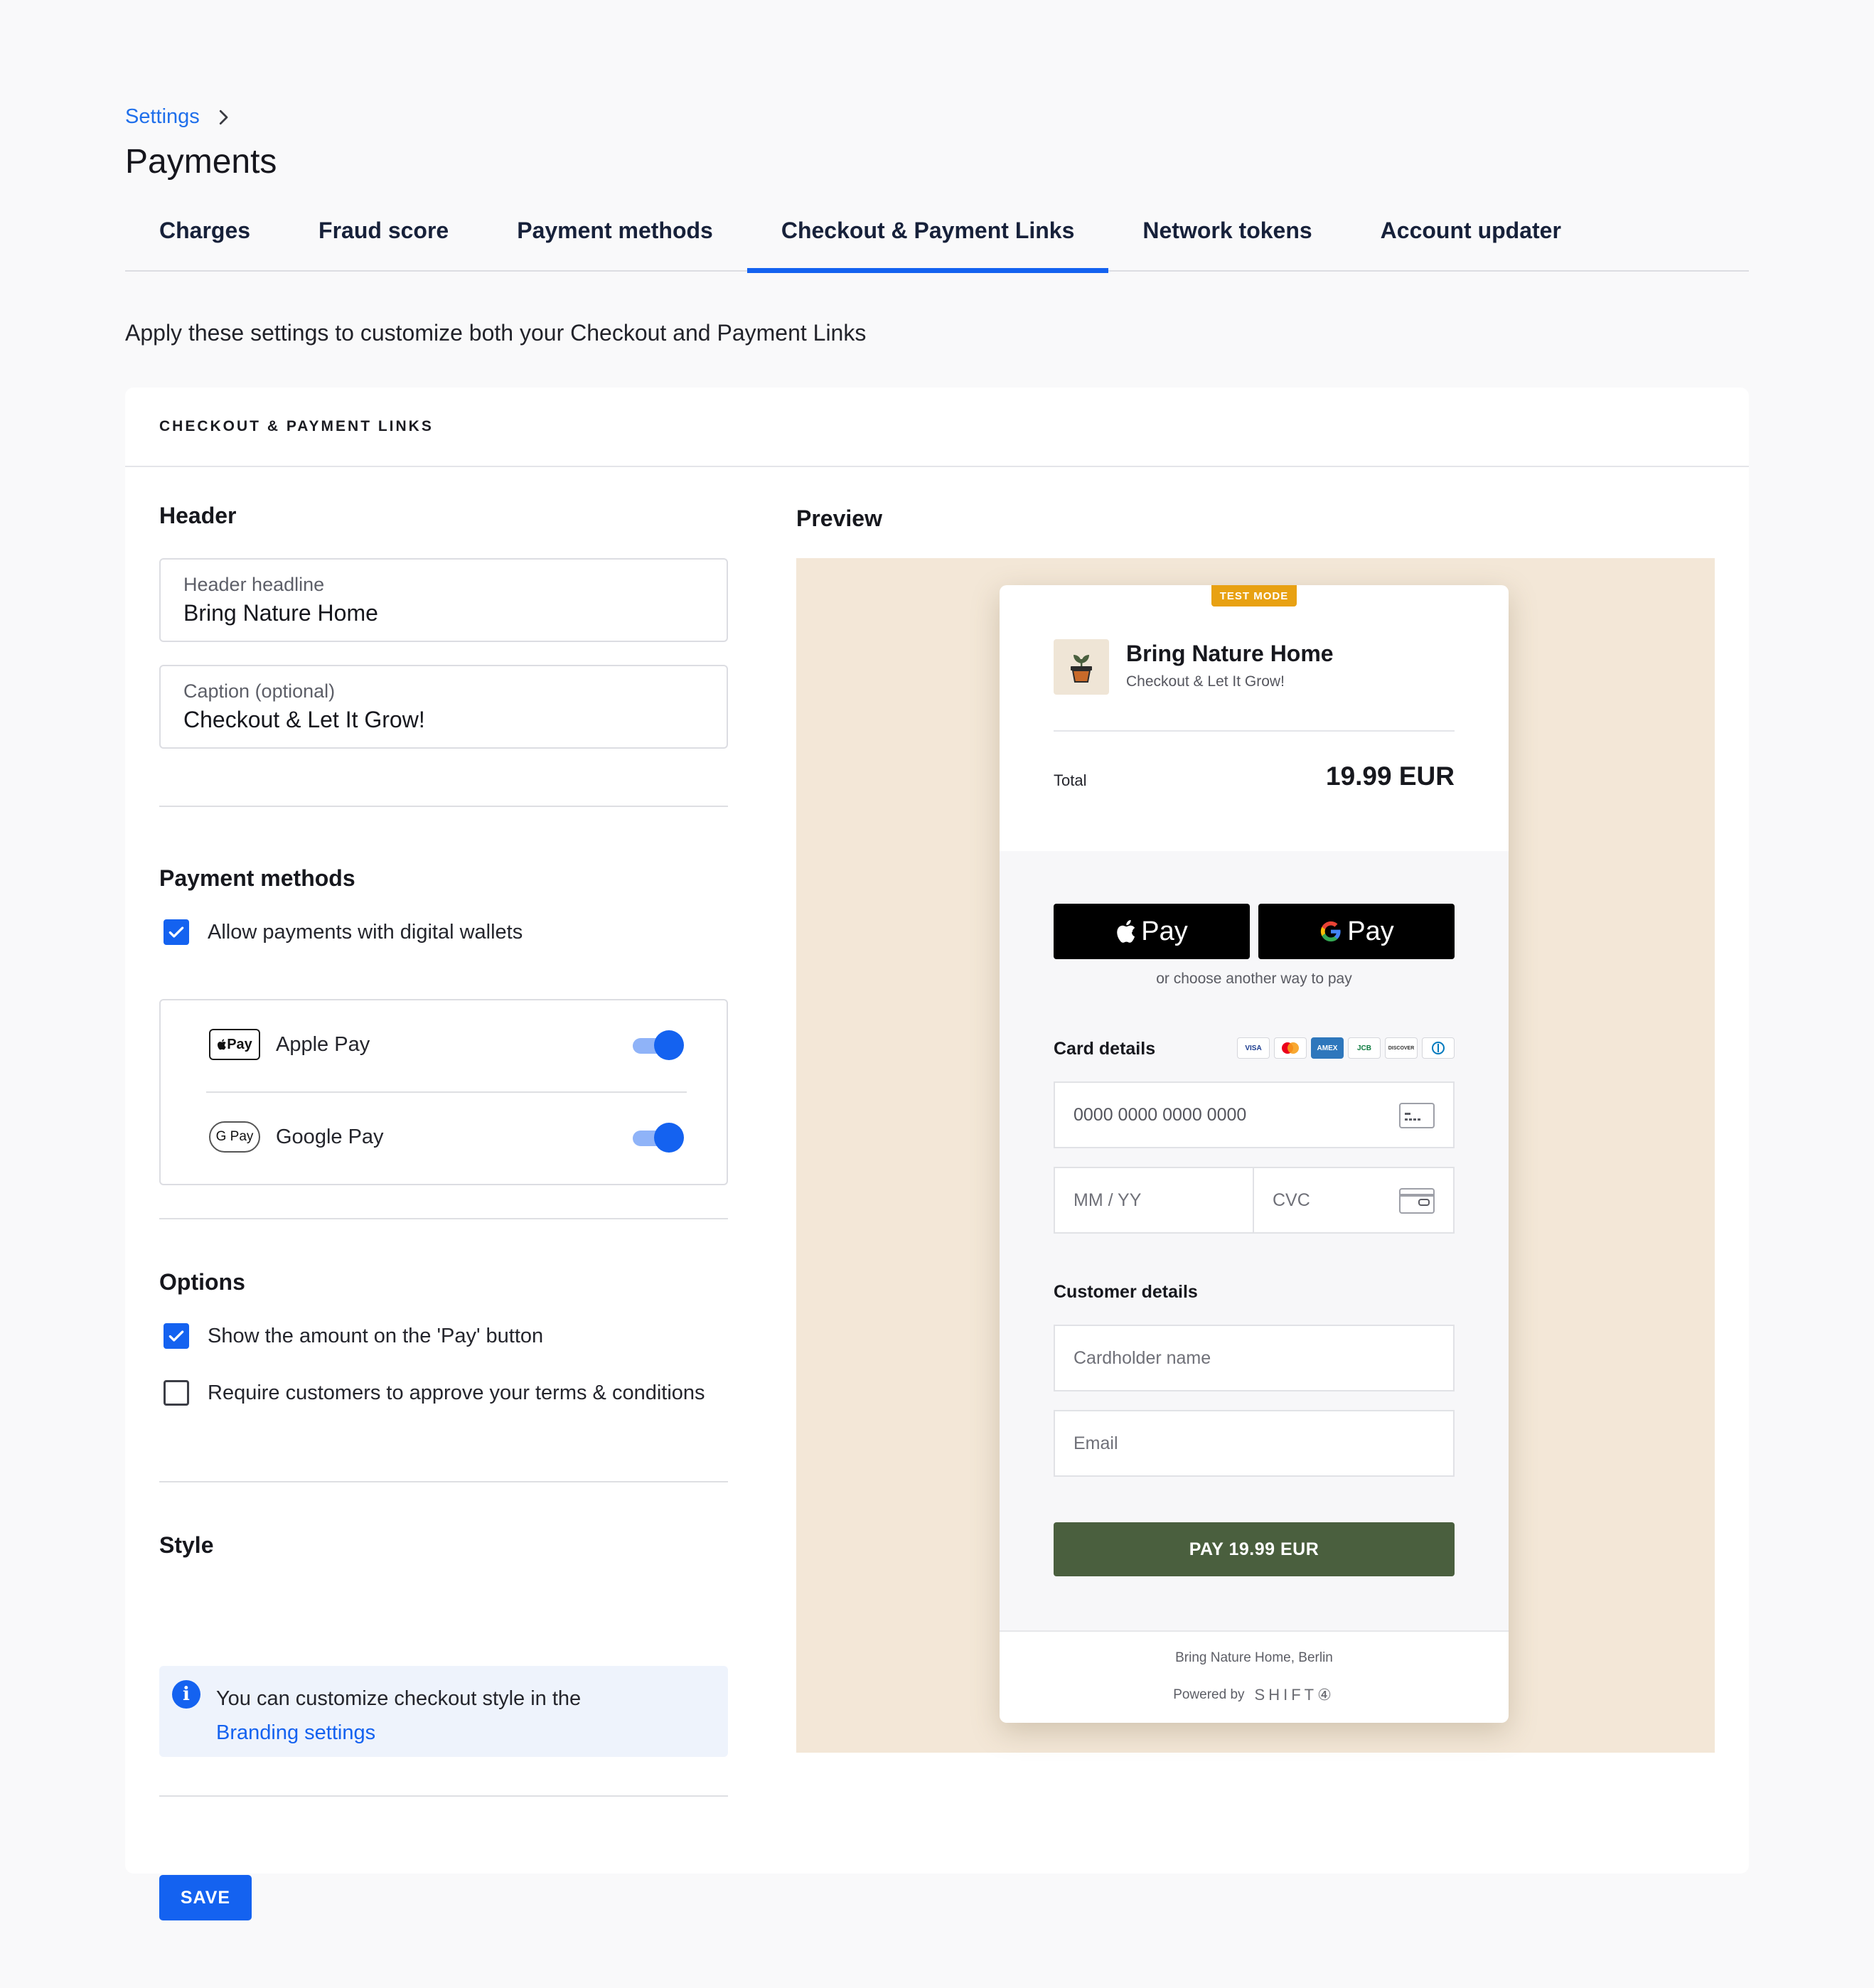 This screenshot has height=1988, width=1874. What do you see at coordinates (1438, 1048) in the screenshot?
I see `diners-club-icon` at bounding box center [1438, 1048].